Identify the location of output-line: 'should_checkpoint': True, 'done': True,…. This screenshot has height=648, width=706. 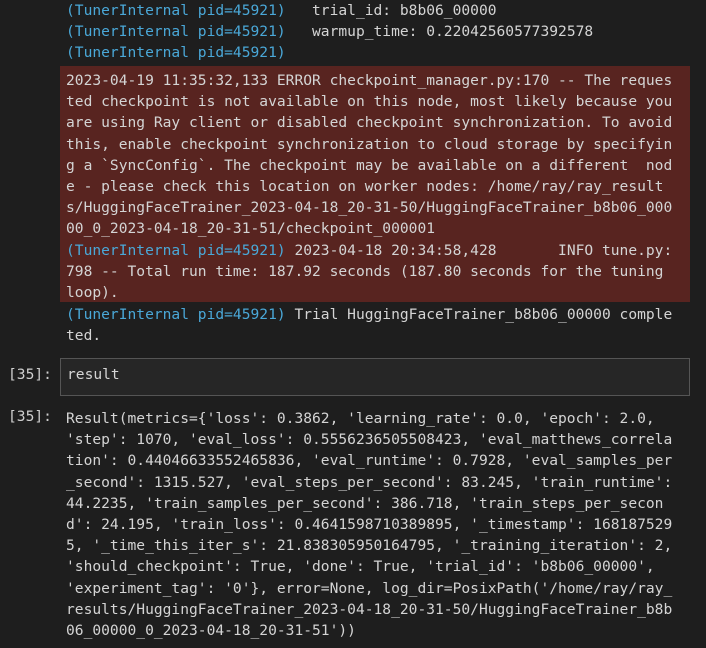
(381, 566).